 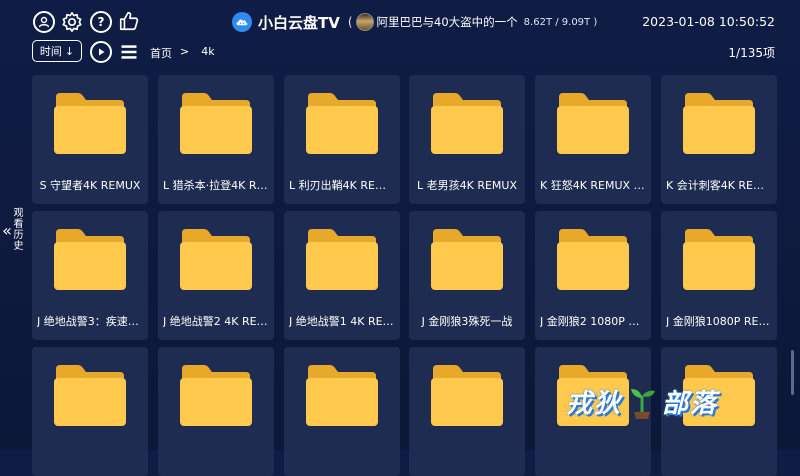 I want to click on folder-tile: K 狂怒4K REMUX (2014), so click(x=593, y=139).